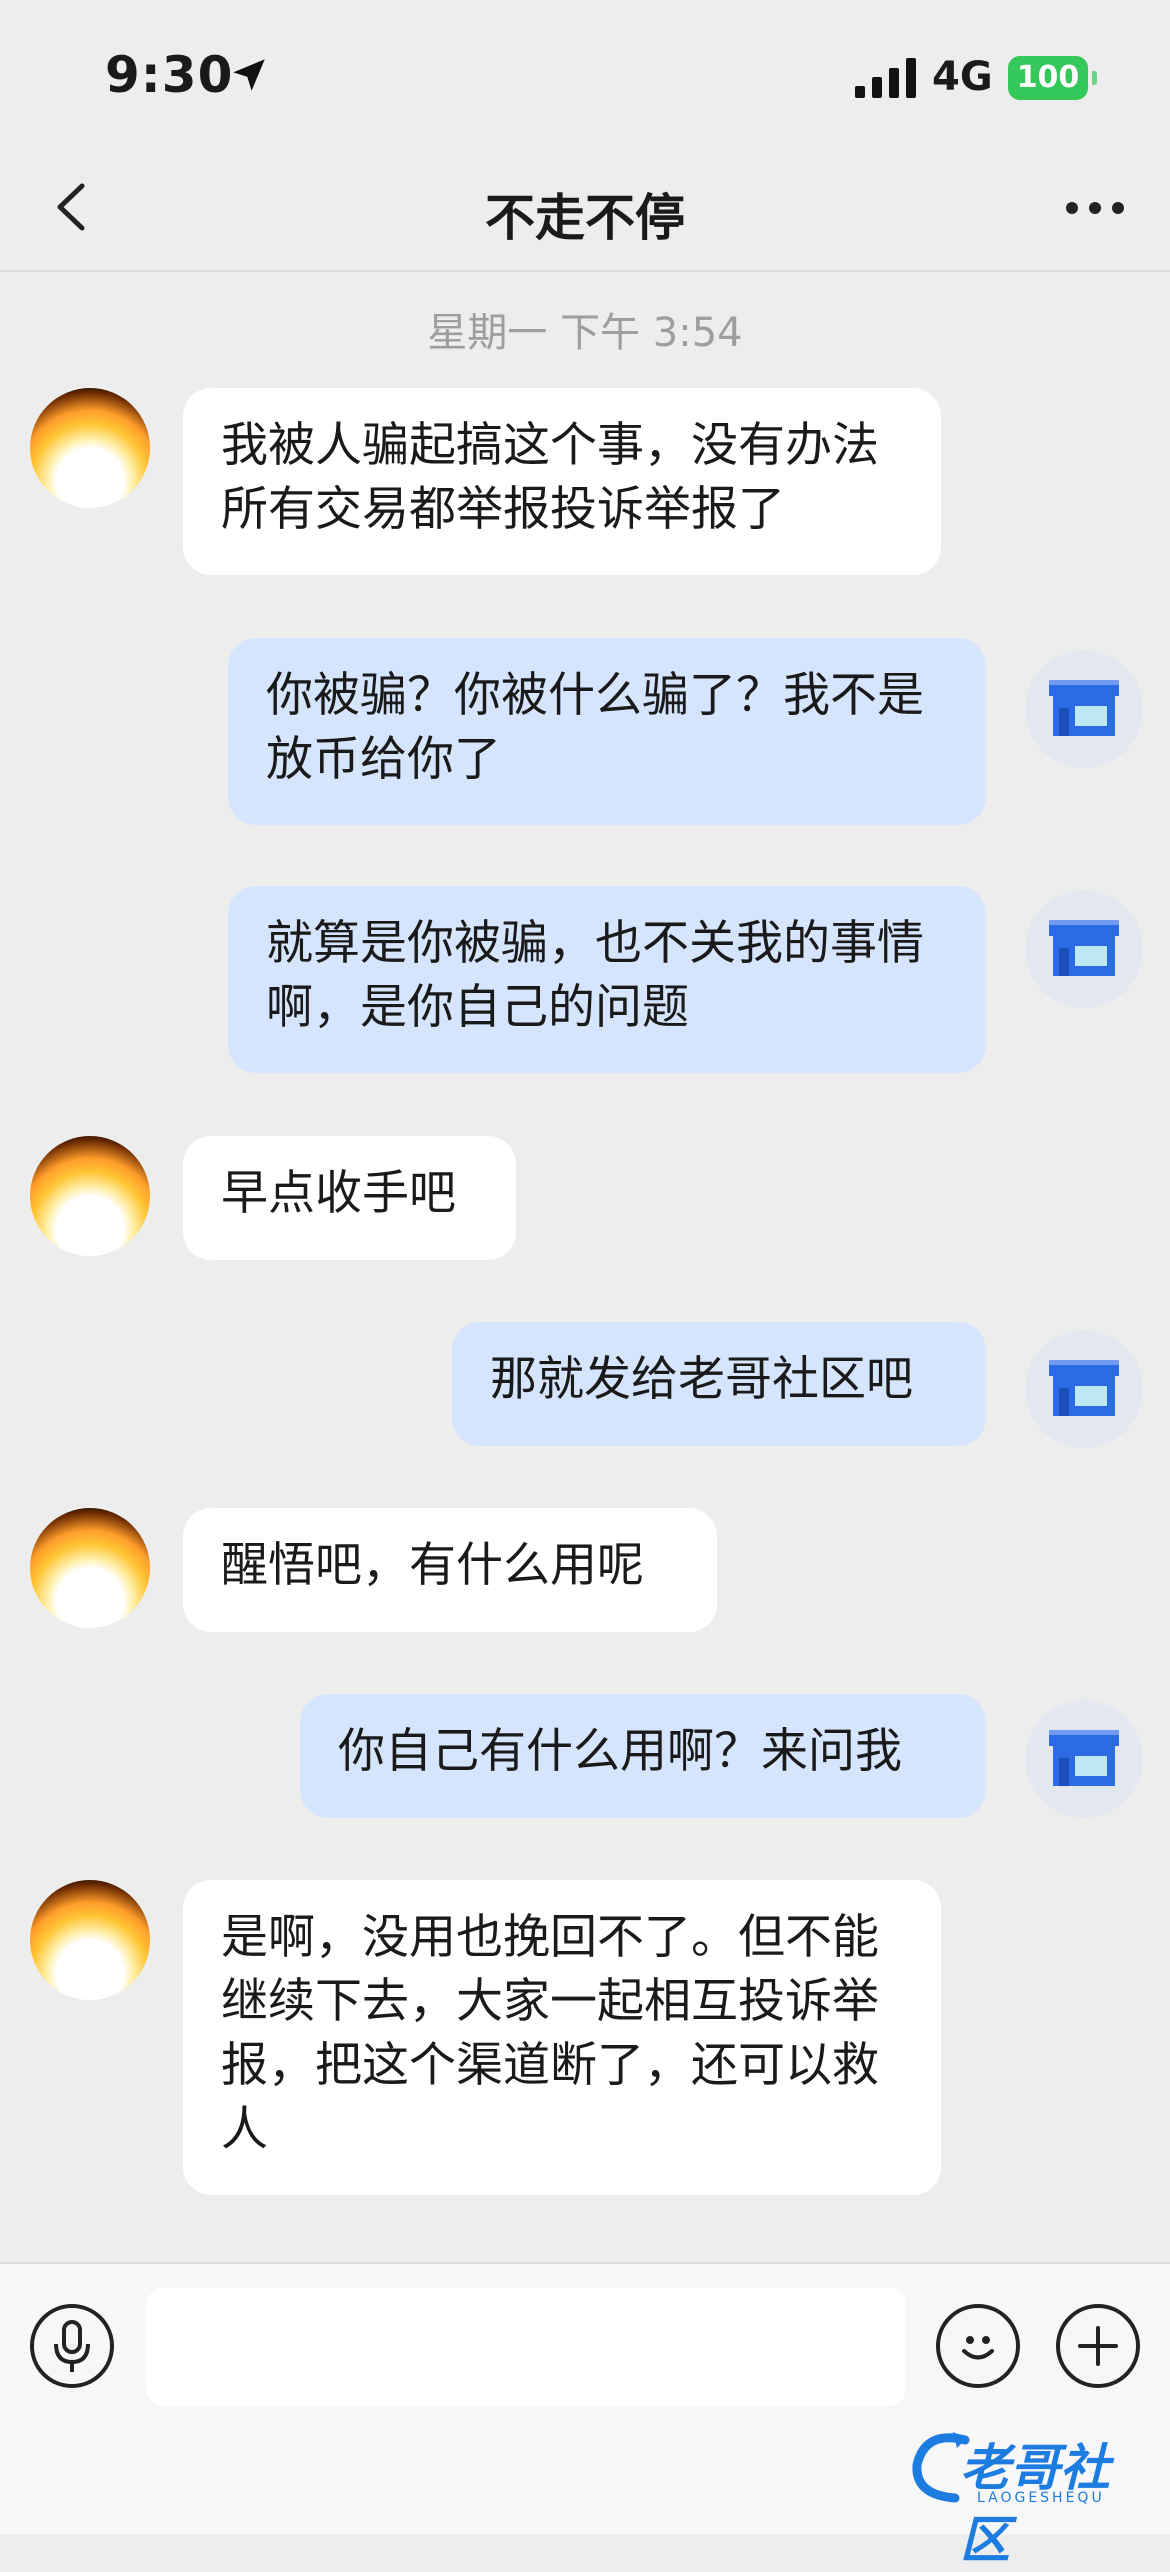 The width and height of the screenshot is (1170, 2572). Describe the element at coordinates (249, 75) in the screenshot. I see `location-arrow-icon` at that location.